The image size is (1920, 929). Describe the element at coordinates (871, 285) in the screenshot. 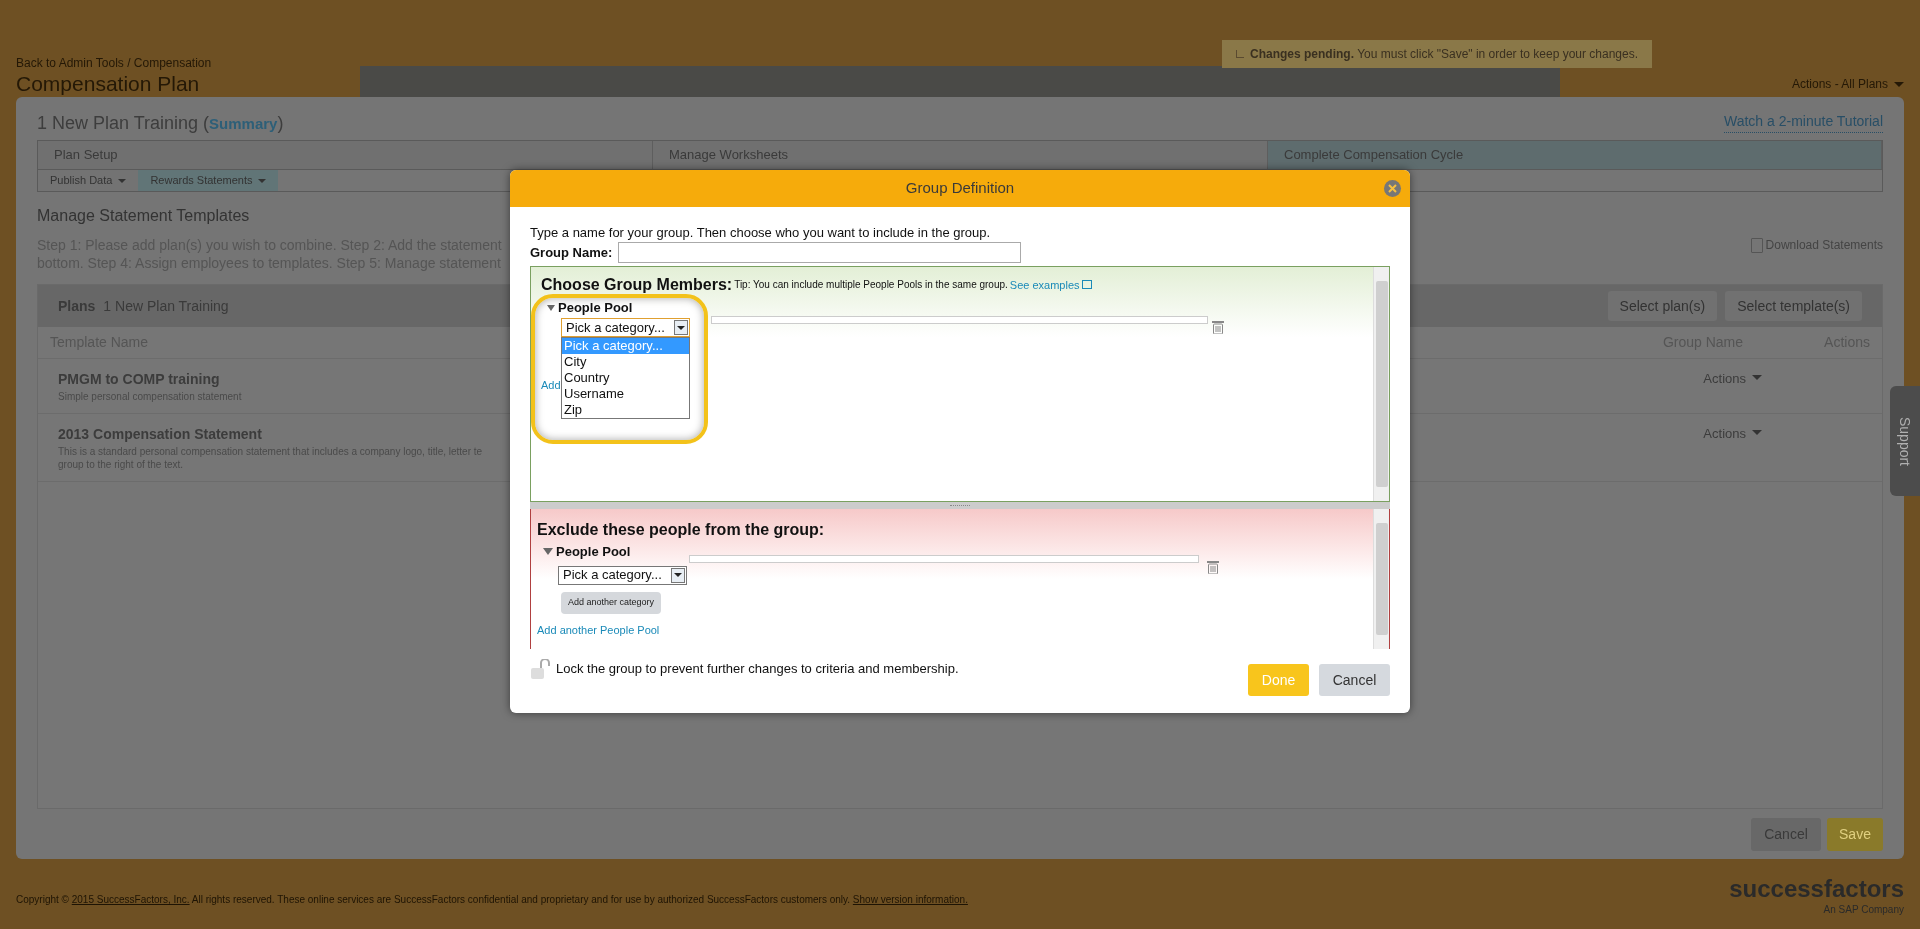

I see `tip-text: Tip: You can include multiple People Pools in the same group.` at that location.